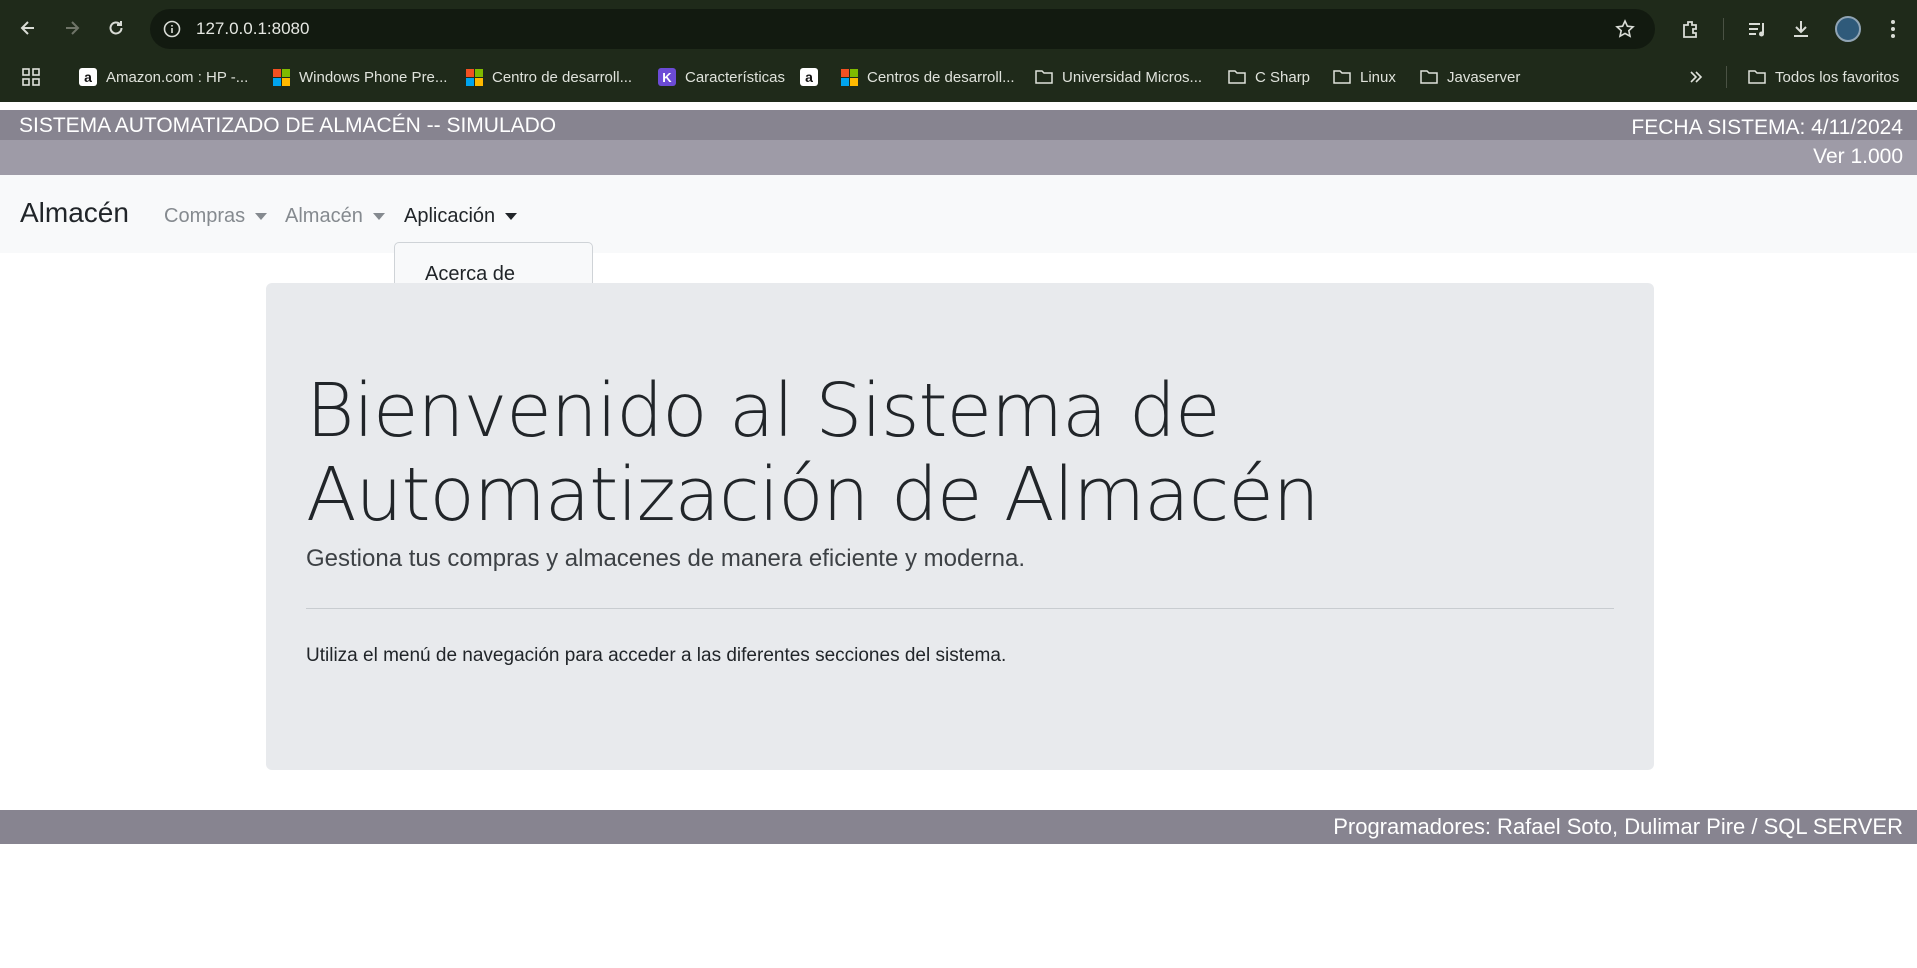 The image size is (1917, 968). I want to click on all-bookmarks-button: Todos los favoritos, so click(1823, 77).